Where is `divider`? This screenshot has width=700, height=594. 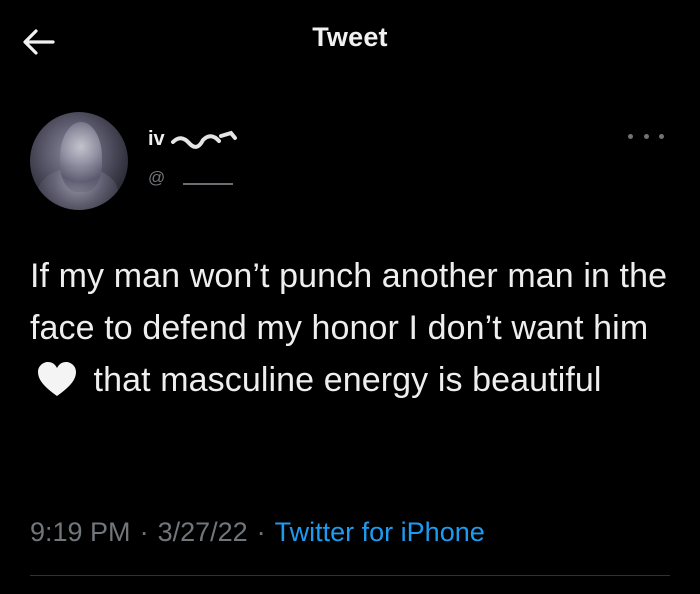
divider is located at coordinates (350, 575).